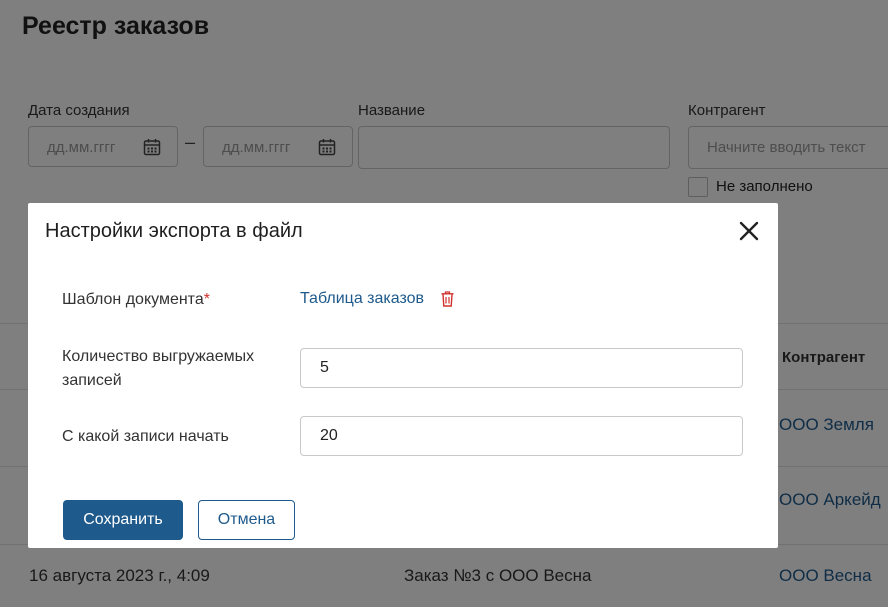 The image size is (888, 607). What do you see at coordinates (158, 368) in the screenshot?
I see `records-count-label: Количество выгружаемых записей` at bounding box center [158, 368].